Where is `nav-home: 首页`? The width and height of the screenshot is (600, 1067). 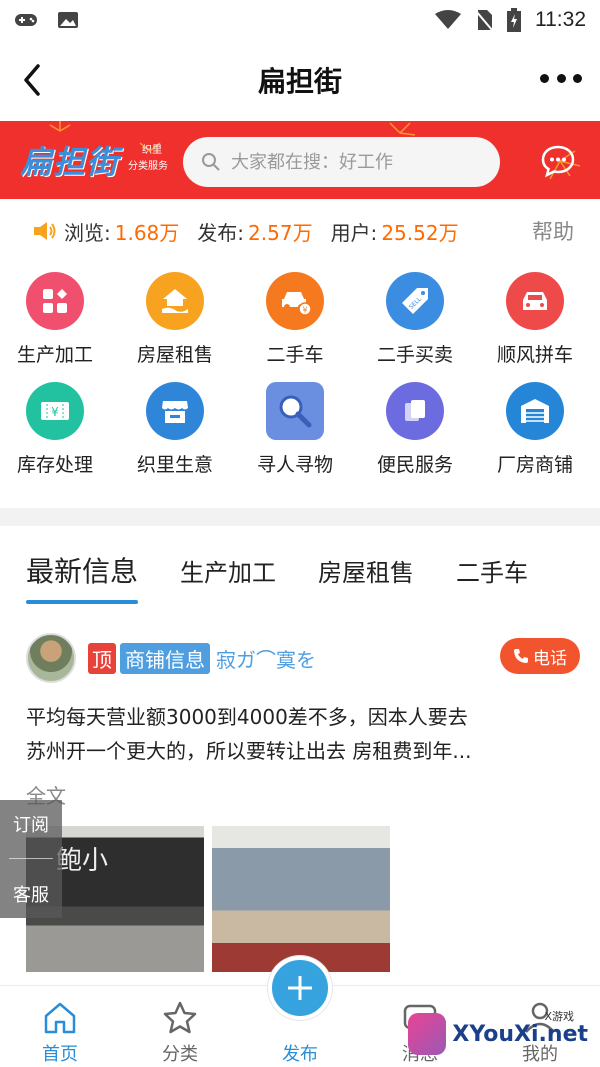
nav-home: 首页 is located at coordinates (60, 1026).